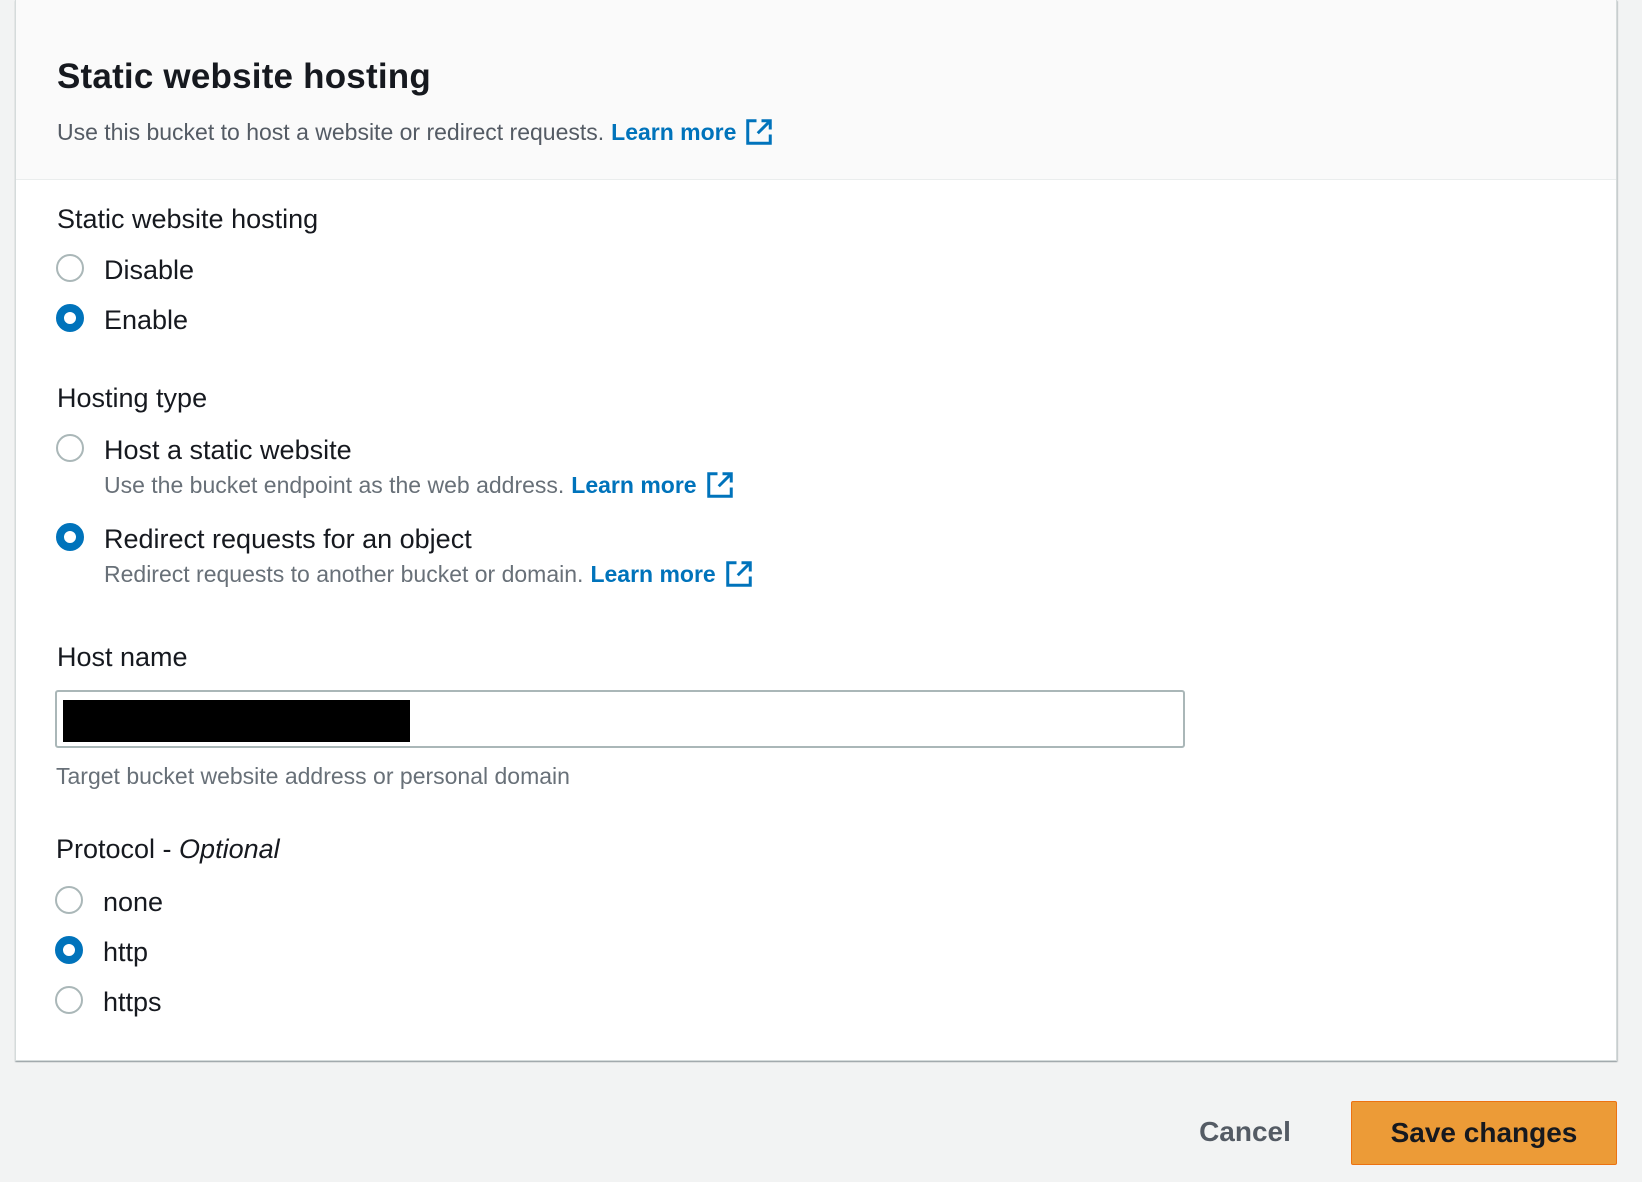  I want to click on host-name-input, so click(620, 719).